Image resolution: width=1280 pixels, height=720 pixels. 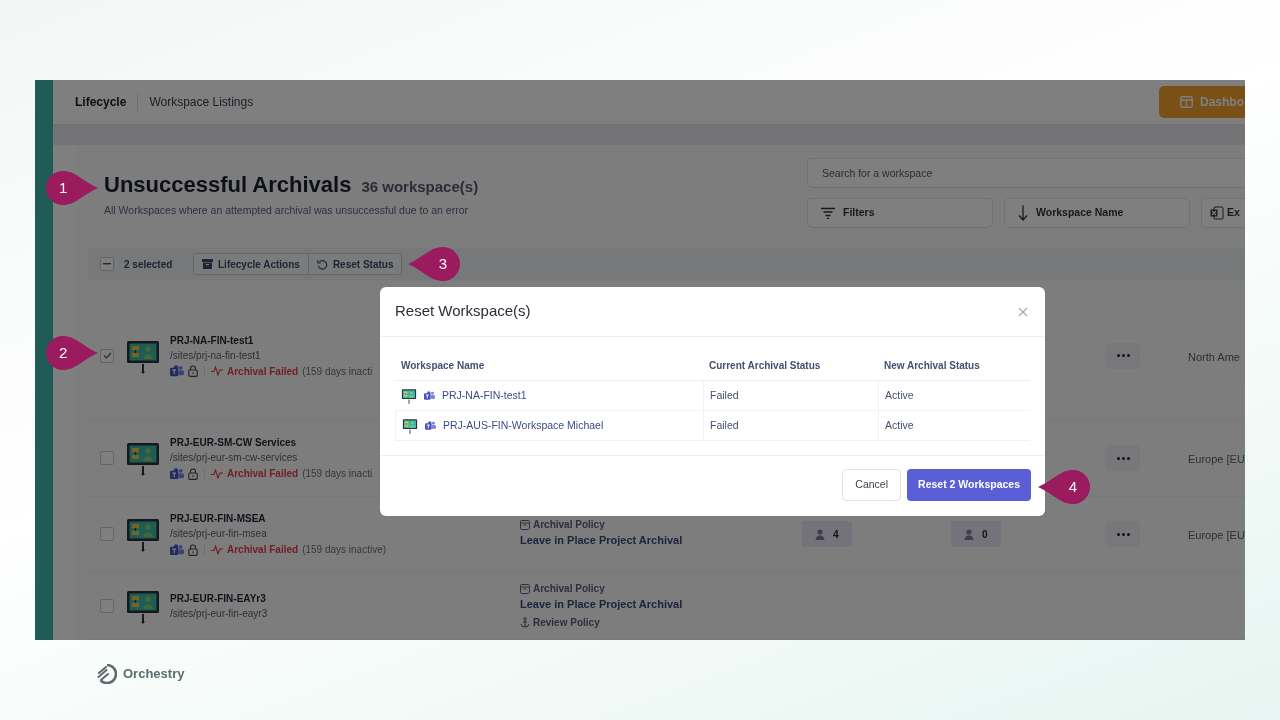 What do you see at coordinates (219, 613) in the screenshot?
I see `workspace-url: /sites/prj-eur-fin-eayr3` at bounding box center [219, 613].